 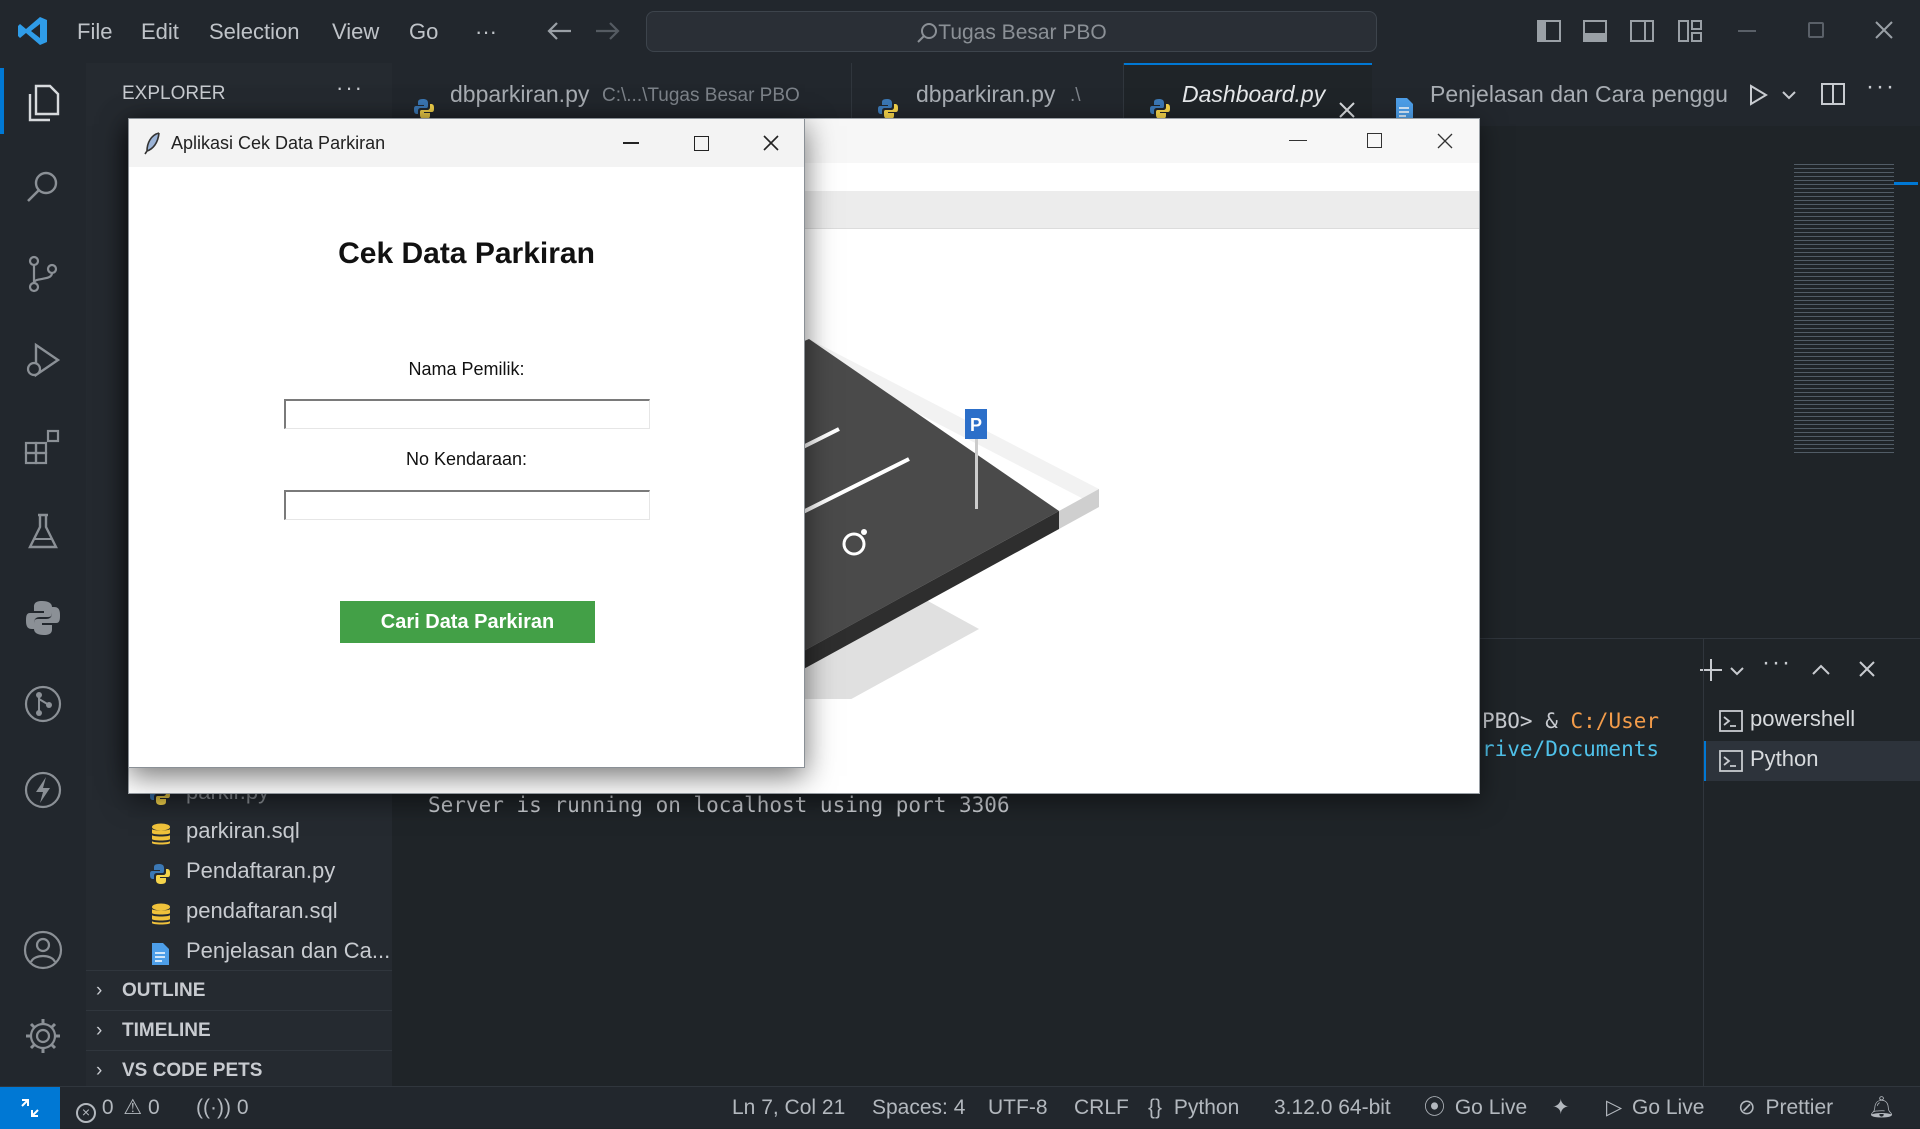 What do you see at coordinates (43, 274) in the screenshot?
I see `source-control-icon` at bounding box center [43, 274].